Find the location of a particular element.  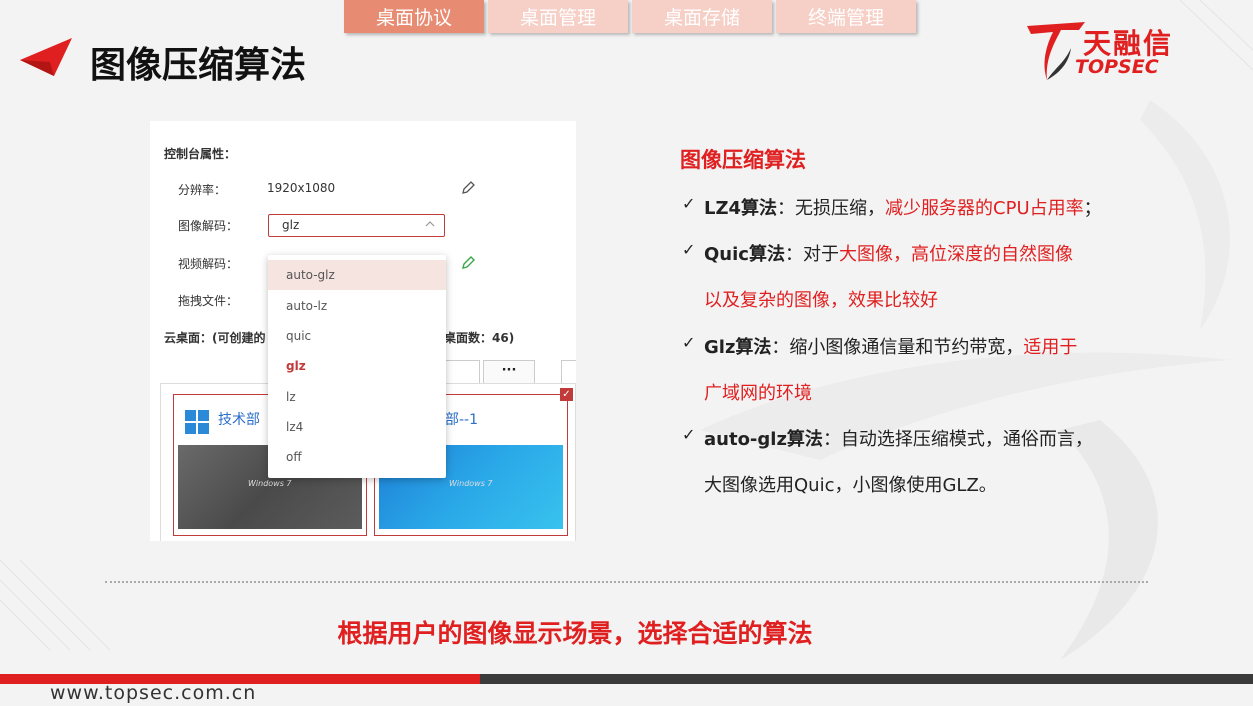

bullet-name: LZ4算法 is located at coordinates (741, 208).